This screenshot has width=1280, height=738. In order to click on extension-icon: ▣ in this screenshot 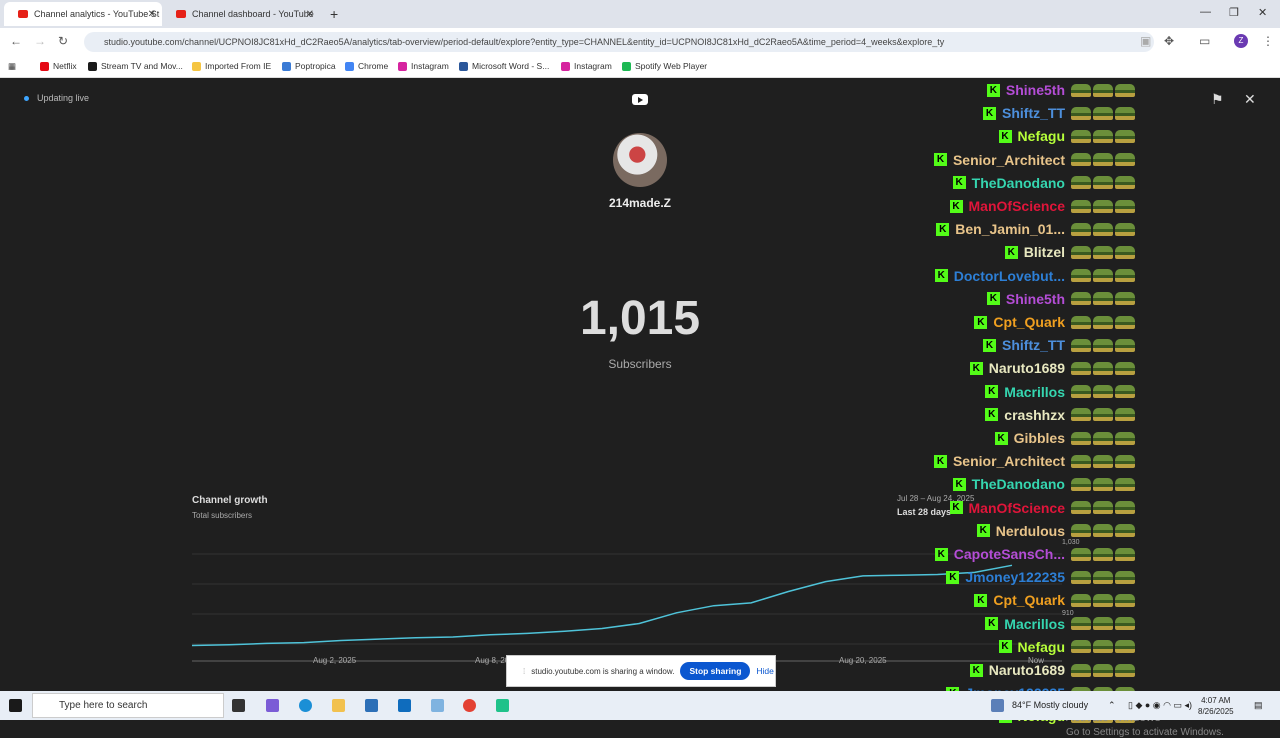, I will do `click(1145, 41)`.